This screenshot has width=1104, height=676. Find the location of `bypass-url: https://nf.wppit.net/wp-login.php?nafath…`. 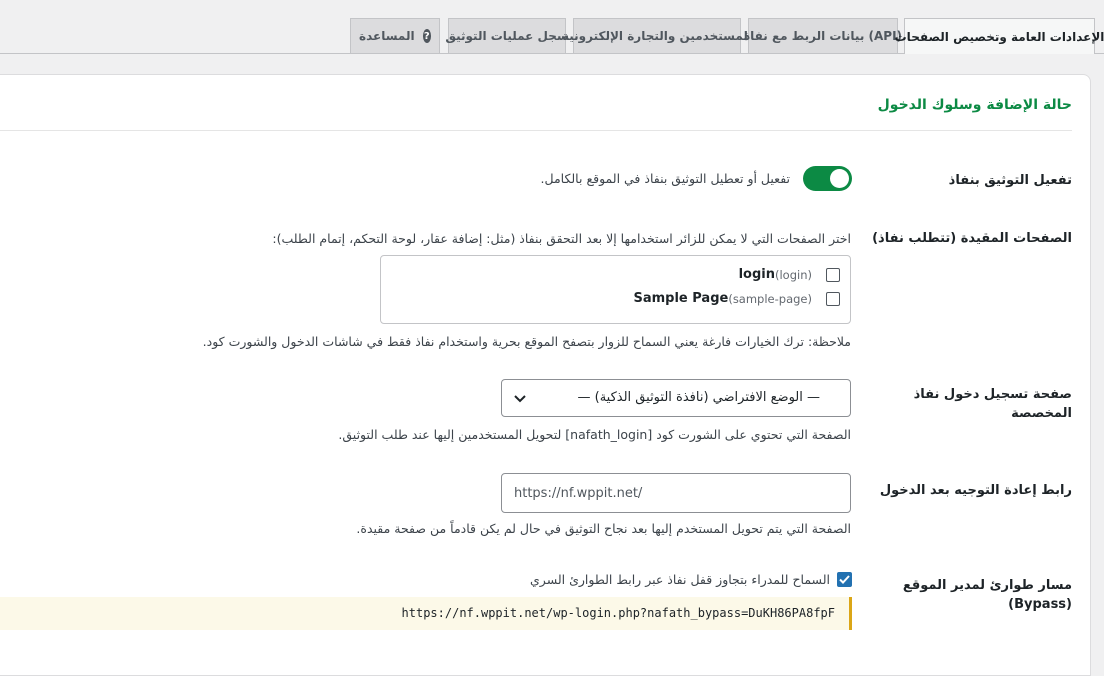

bypass-url: https://nf.wppit.net/wp-login.php?nafath… is located at coordinates (618, 613).